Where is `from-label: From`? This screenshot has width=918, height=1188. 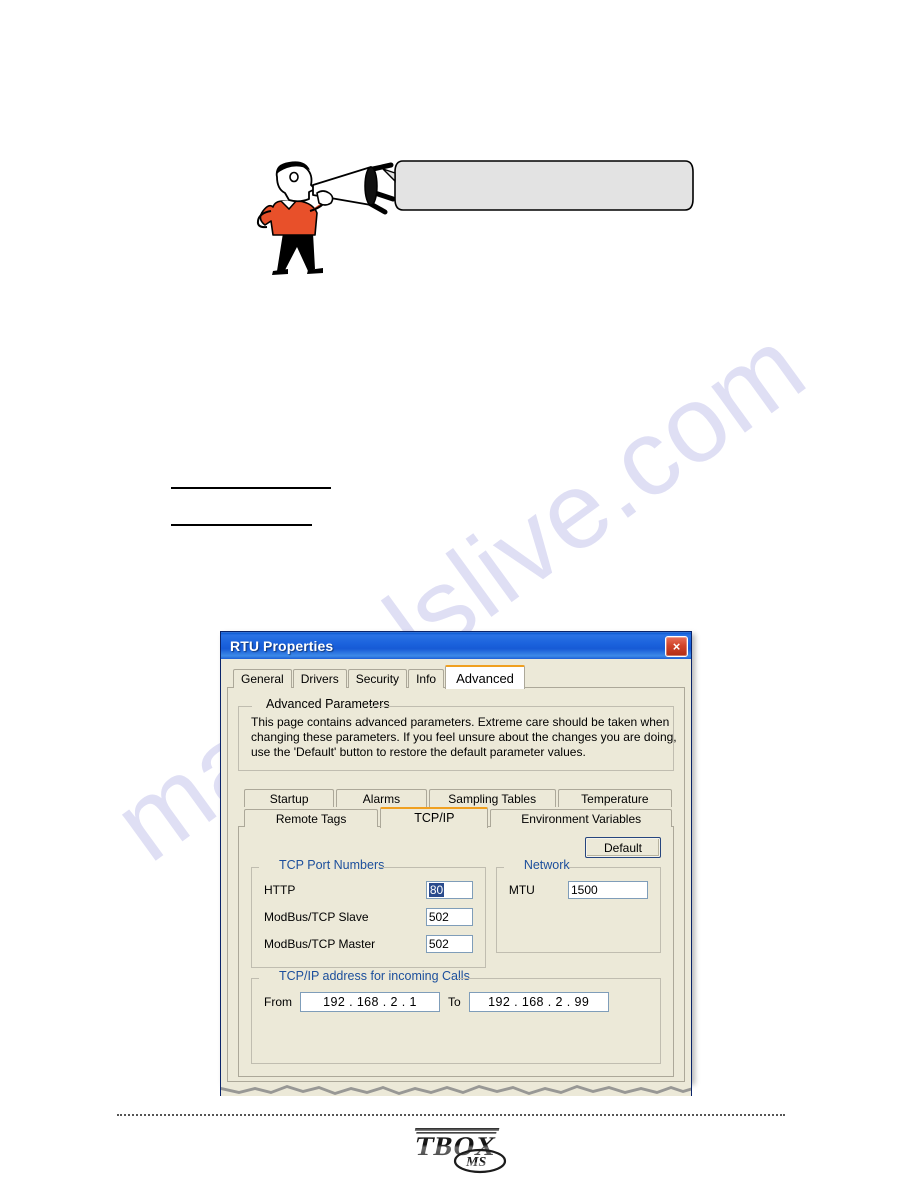 from-label: From is located at coordinates (278, 1002).